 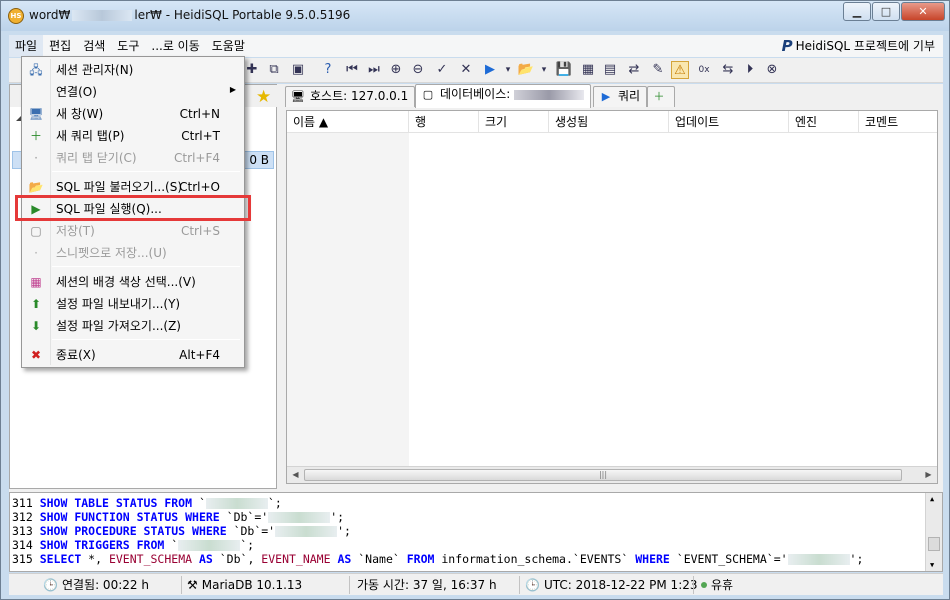 I want to click on col-name: 이름 ▲, so click(x=348, y=122).